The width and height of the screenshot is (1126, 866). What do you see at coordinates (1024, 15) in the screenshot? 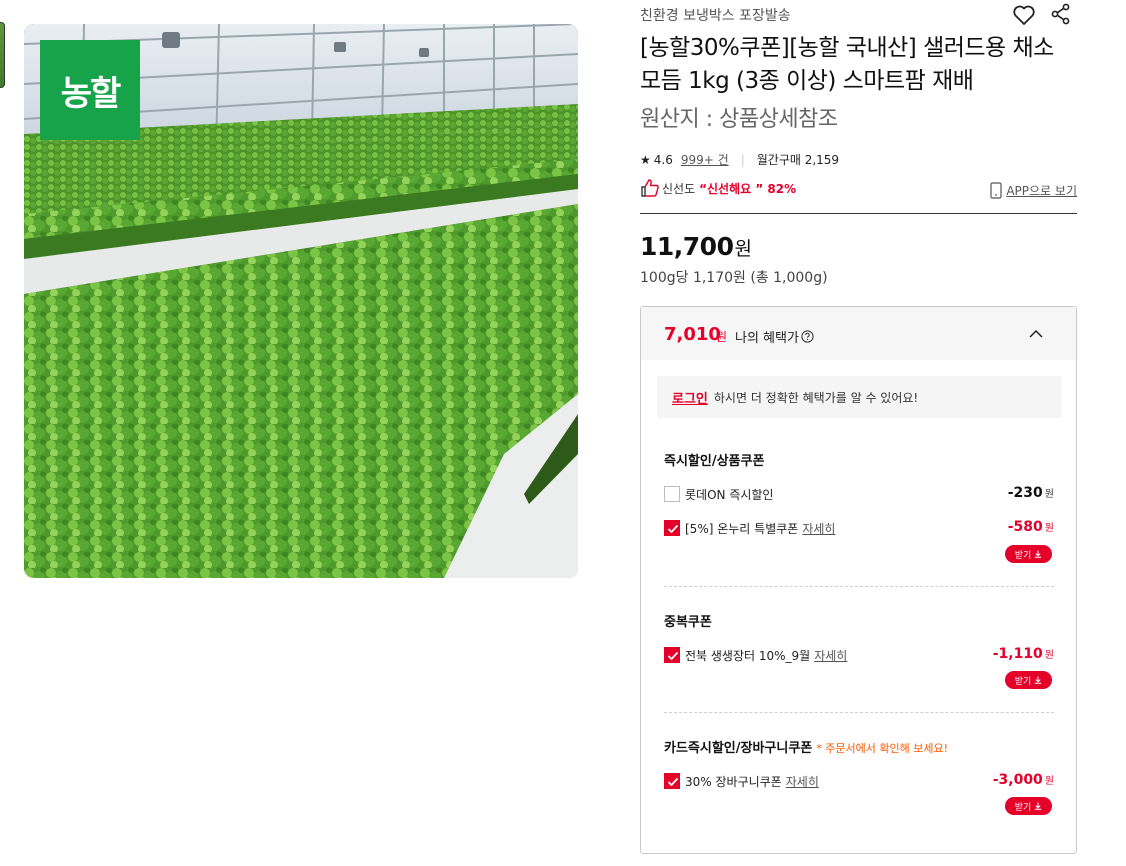
I see `heart-icon` at bounding box center [1024, 15].